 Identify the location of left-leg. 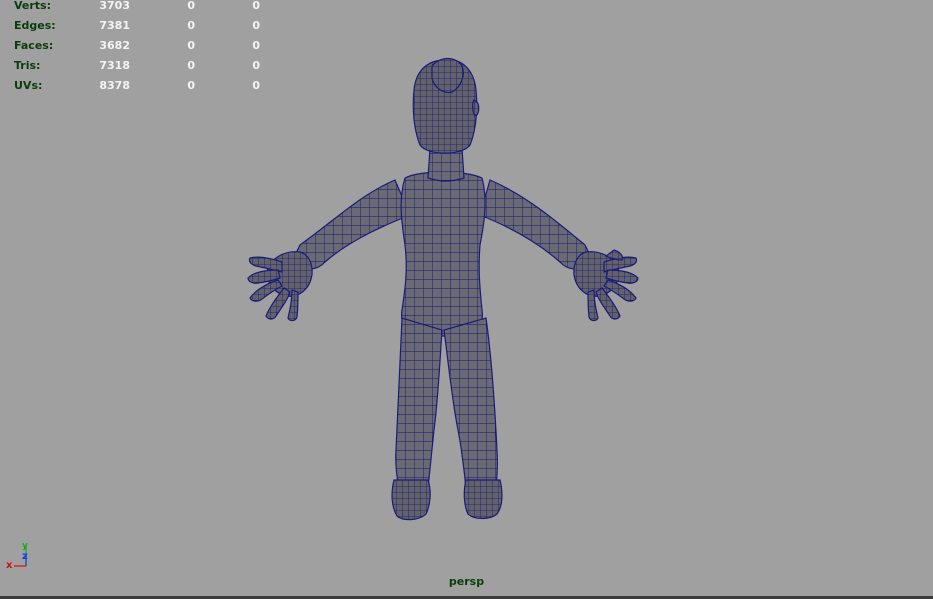
(419, 403).